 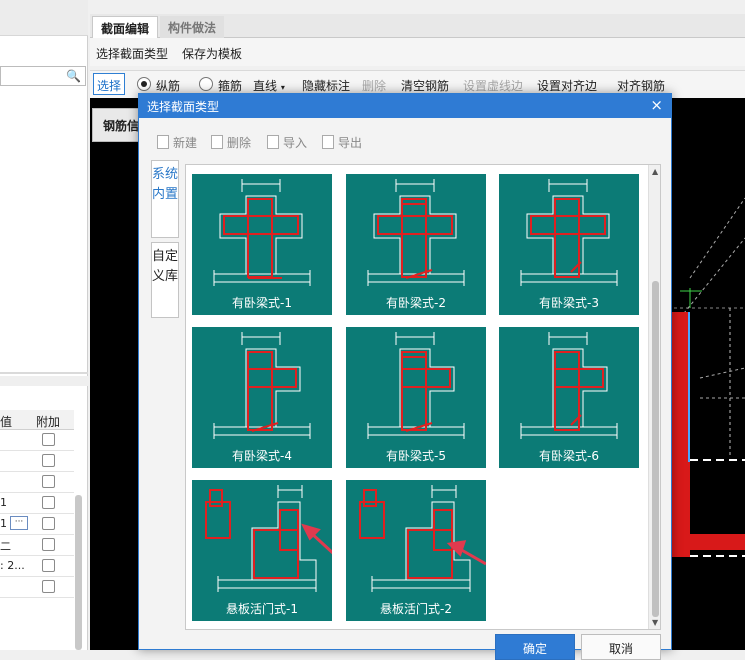 I want to click on close-icon: ×, so click(x=656, y=105).